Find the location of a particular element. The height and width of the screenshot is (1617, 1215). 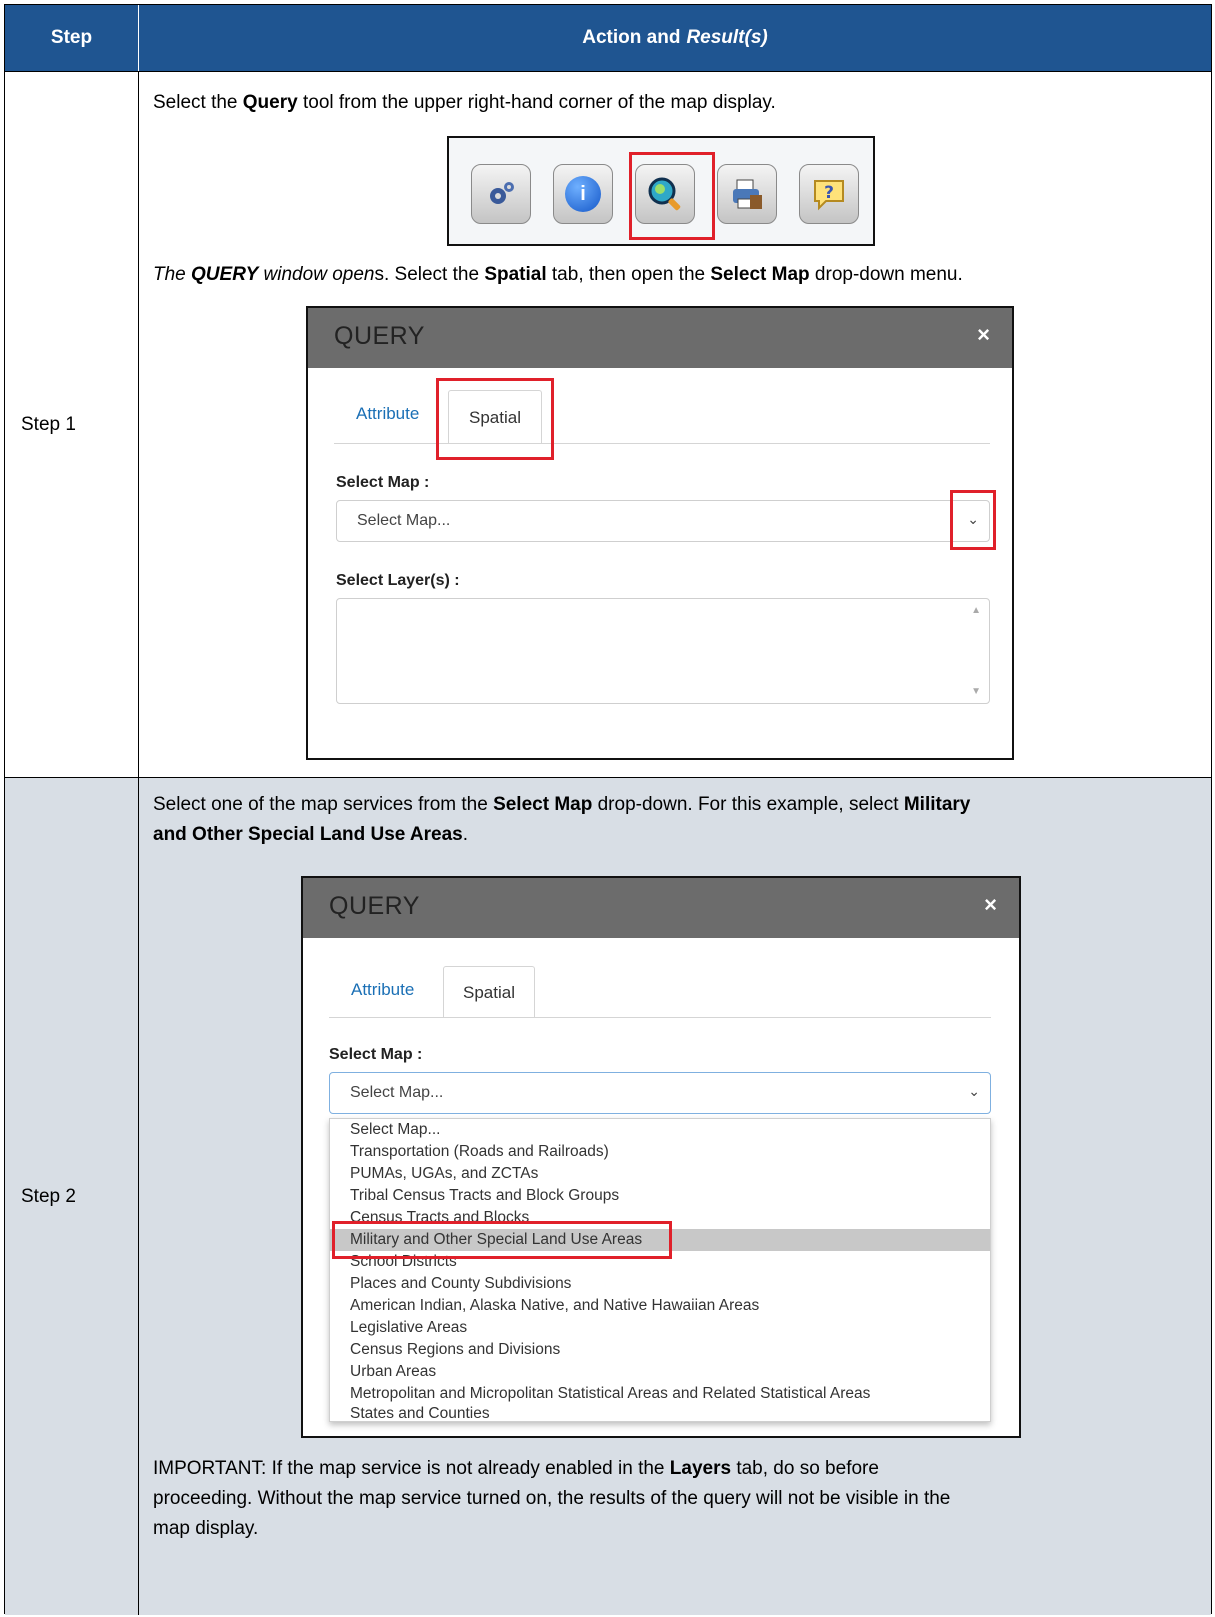

select-layers-label: Select Layer(s) : is located at coordinates (398, 580).